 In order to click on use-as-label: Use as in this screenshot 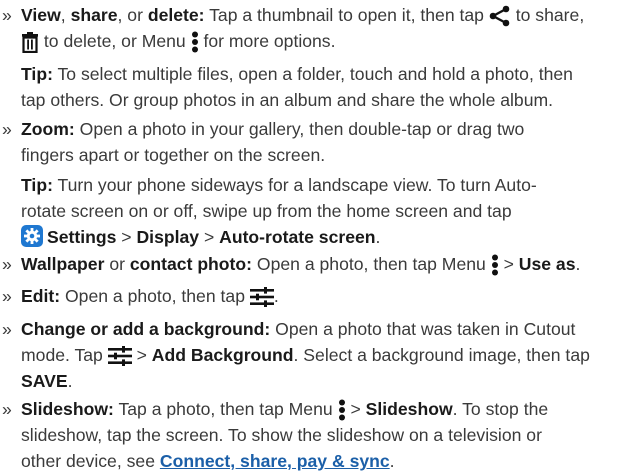, I will do `click(547, 264)`.